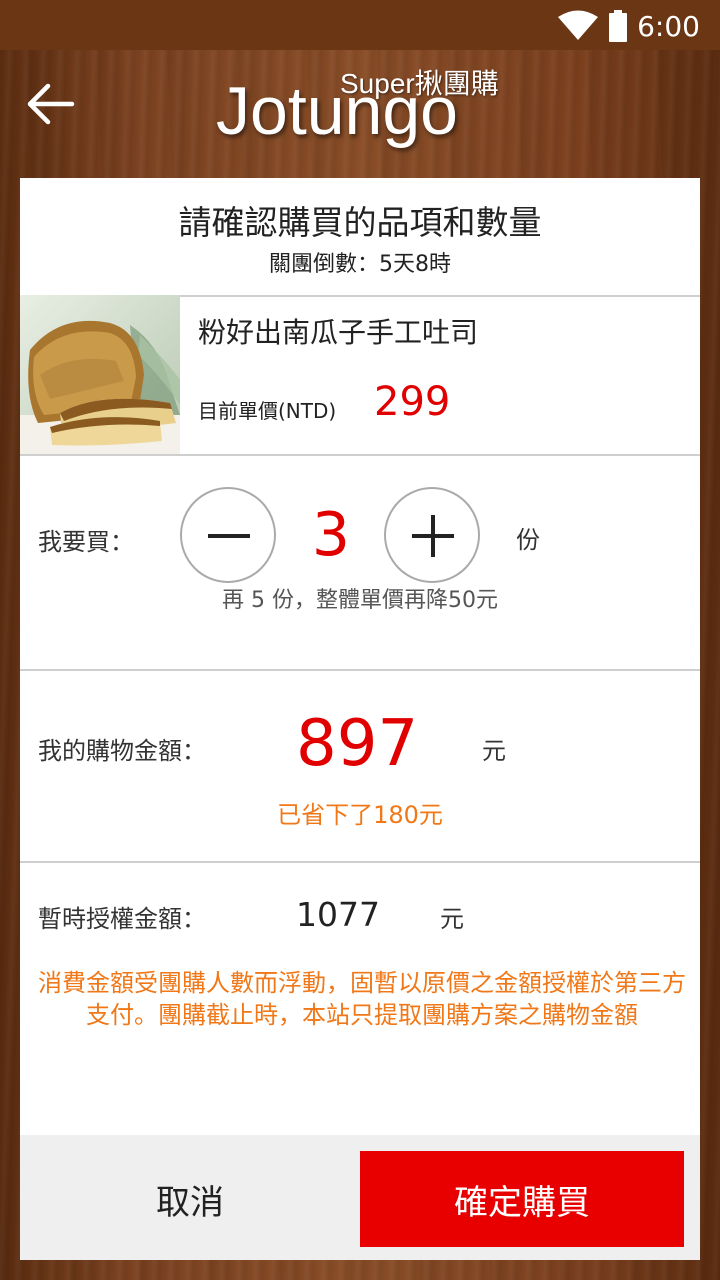  I want to click on product-section: 粉好出南瓜子手工吐司 目前單價(NTD) 299, so click(360, 375).